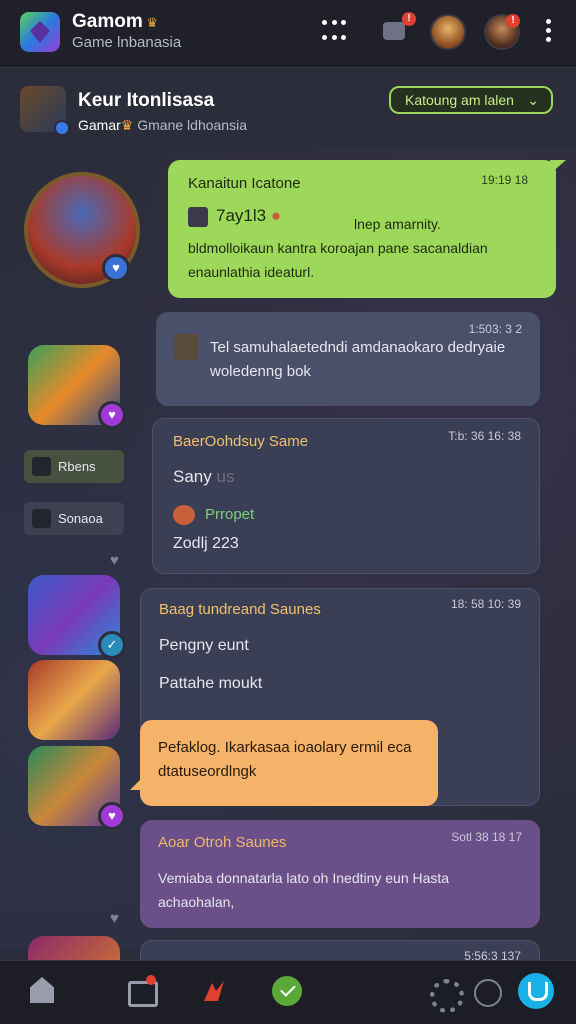  Describe the element at coordinates (127, 42) in the screenshot. I see `app-subtitle: Game lnbanasia` at that location.